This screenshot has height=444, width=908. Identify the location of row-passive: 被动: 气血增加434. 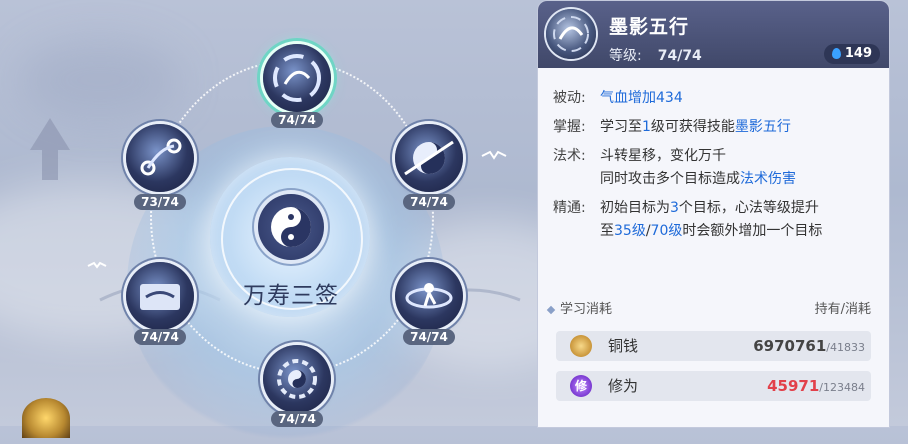
(718, 98).